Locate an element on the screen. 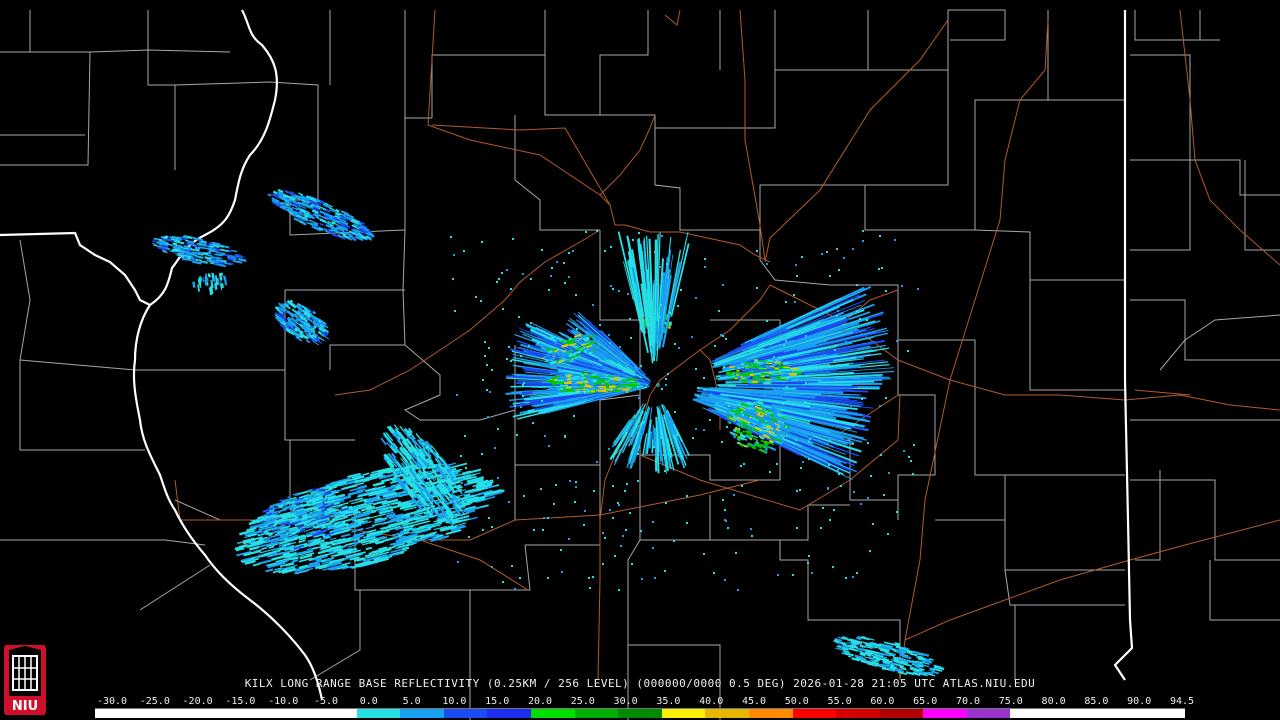 The width and height of the screenshot is (1280, 720). scale-label: 94.5 is located at coordinates (1182, 701).